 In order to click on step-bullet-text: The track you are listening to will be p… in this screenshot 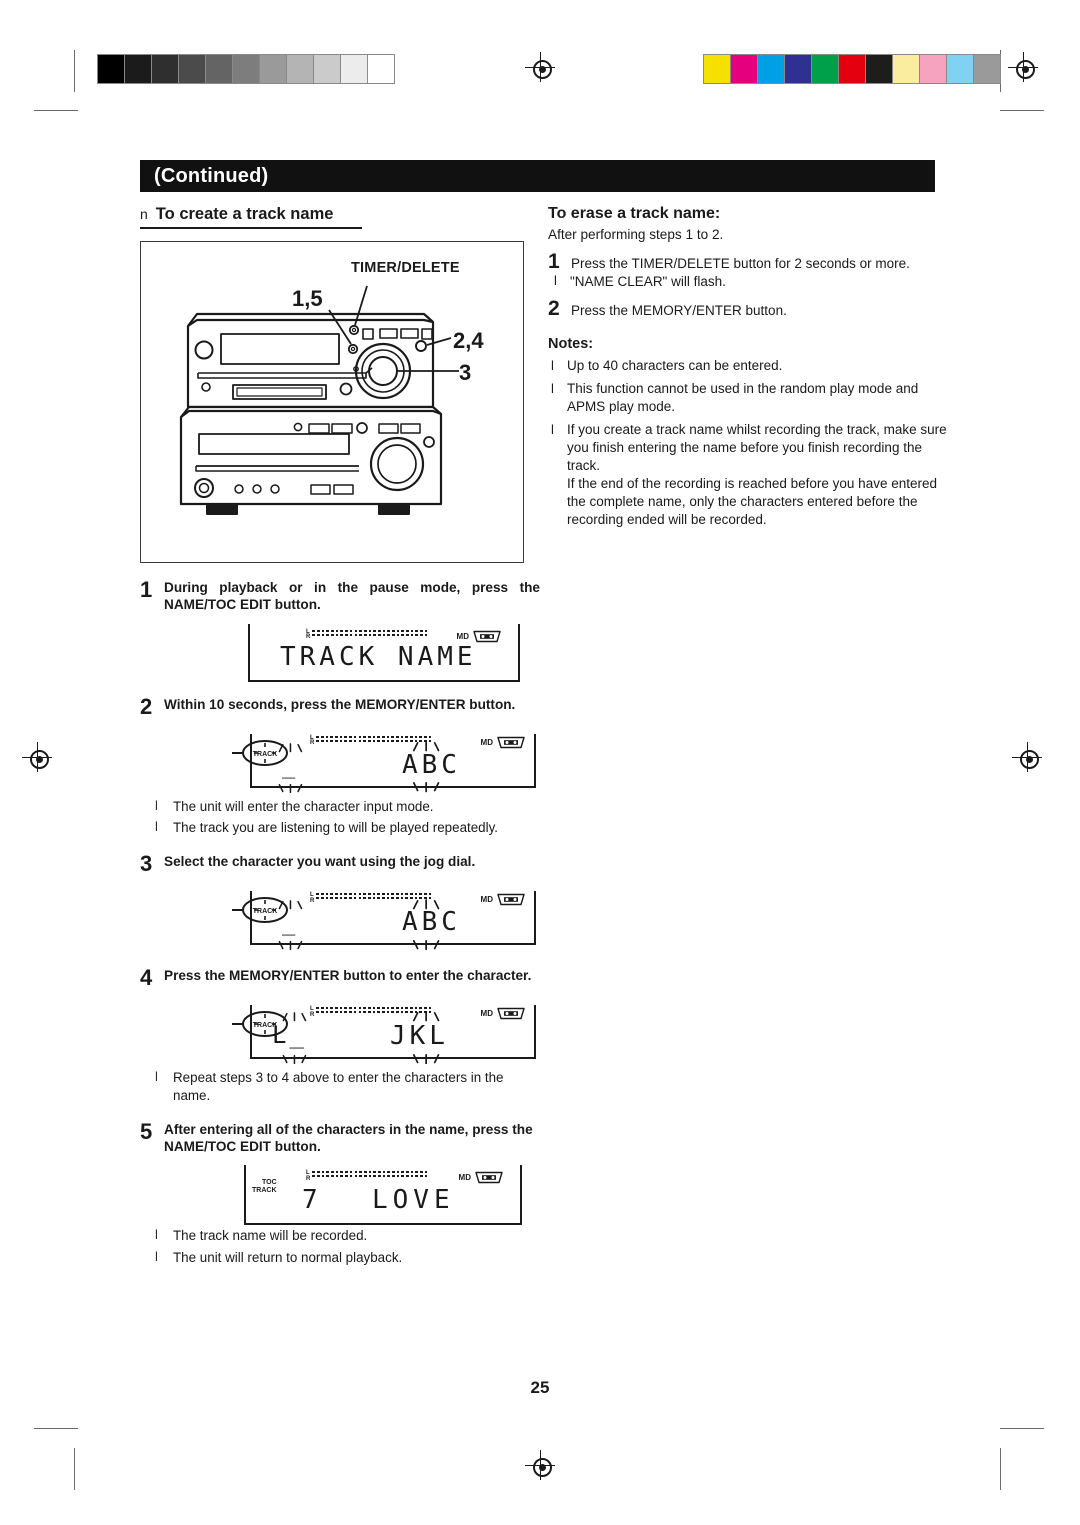, I will do `click(336, 828)`.